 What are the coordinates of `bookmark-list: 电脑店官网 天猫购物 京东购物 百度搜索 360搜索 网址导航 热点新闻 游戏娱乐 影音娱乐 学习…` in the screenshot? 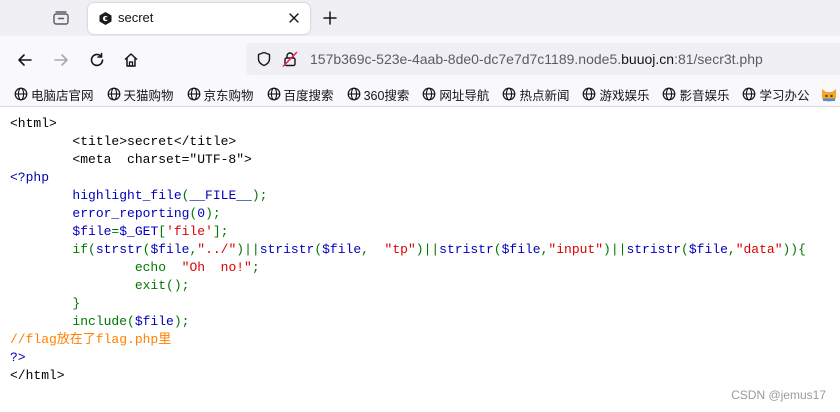 It's located at (418, 94).